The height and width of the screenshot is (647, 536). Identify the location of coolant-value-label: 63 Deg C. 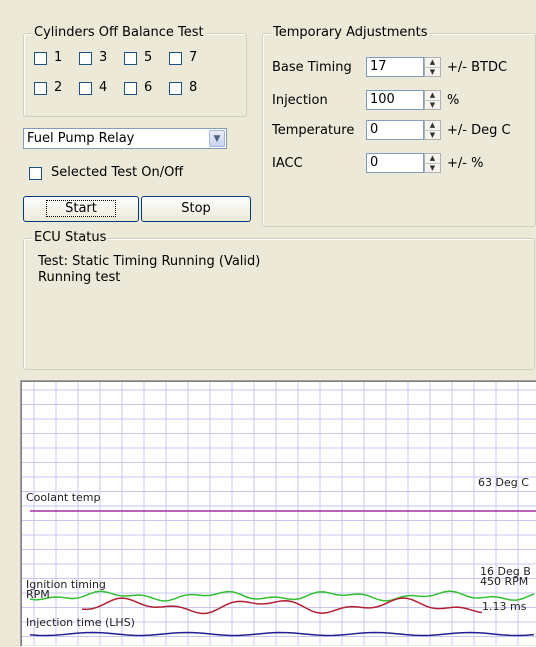
(503, 482).